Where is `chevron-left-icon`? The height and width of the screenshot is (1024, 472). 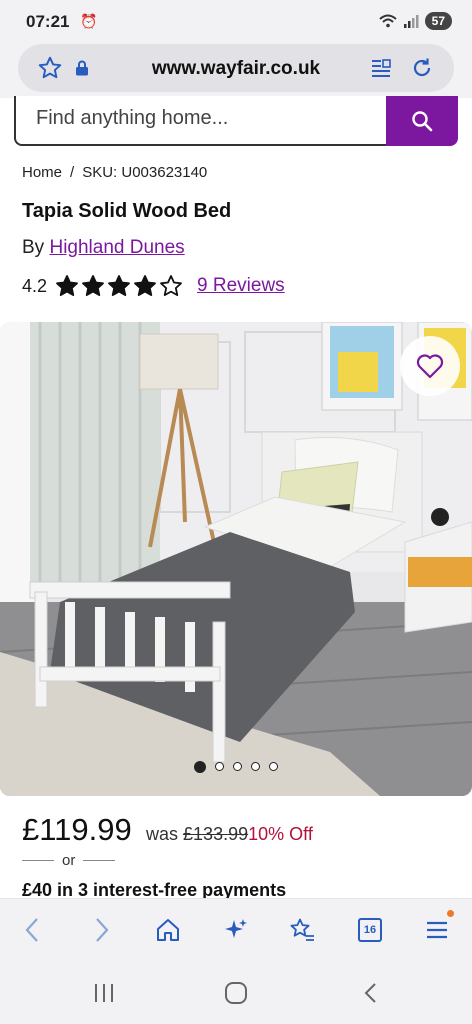
chevron-left-icon is located at coordinates (31, 930).